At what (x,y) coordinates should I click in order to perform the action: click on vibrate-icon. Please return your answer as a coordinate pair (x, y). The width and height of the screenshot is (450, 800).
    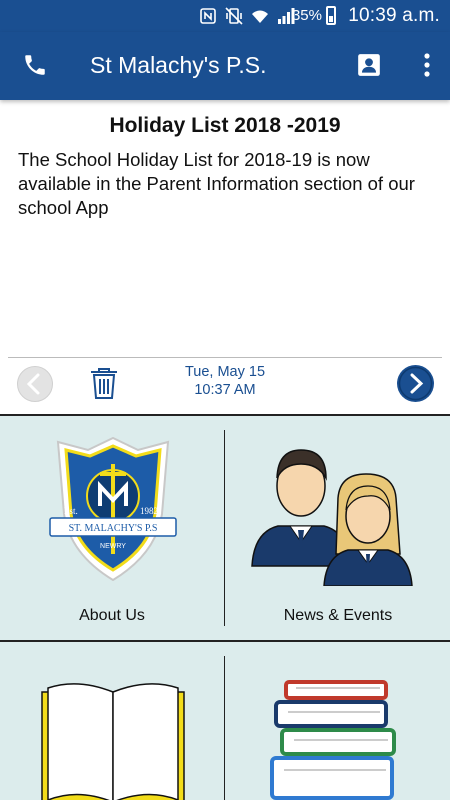
    Looking at the image, I should click on (234, 16).